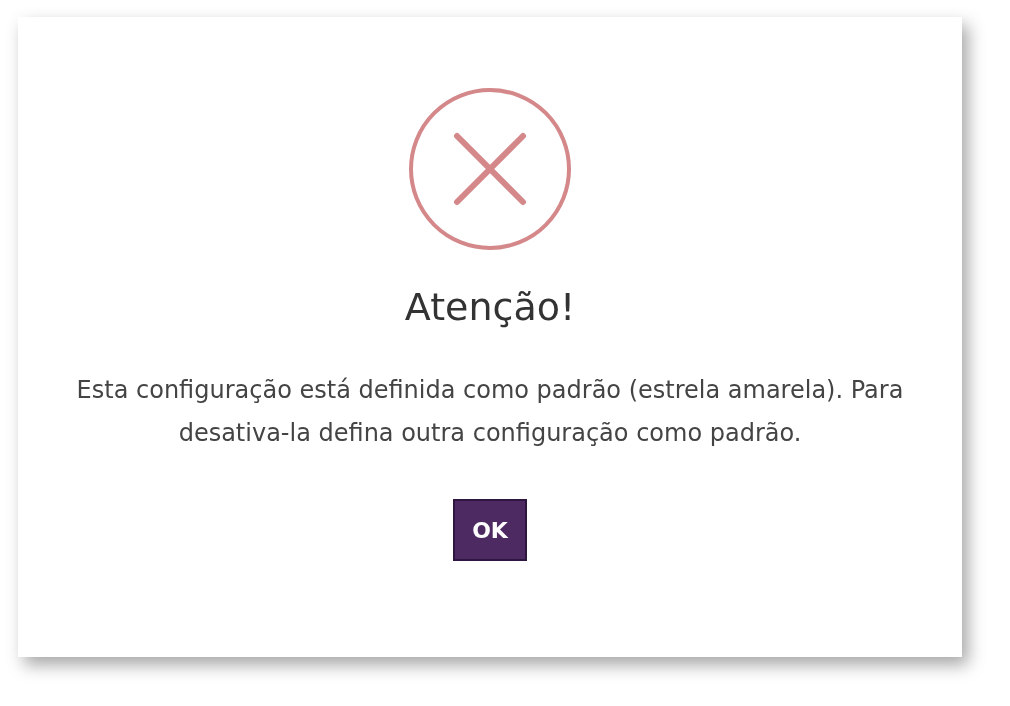  I want to click on ok-button: OK, so click(490, 530).